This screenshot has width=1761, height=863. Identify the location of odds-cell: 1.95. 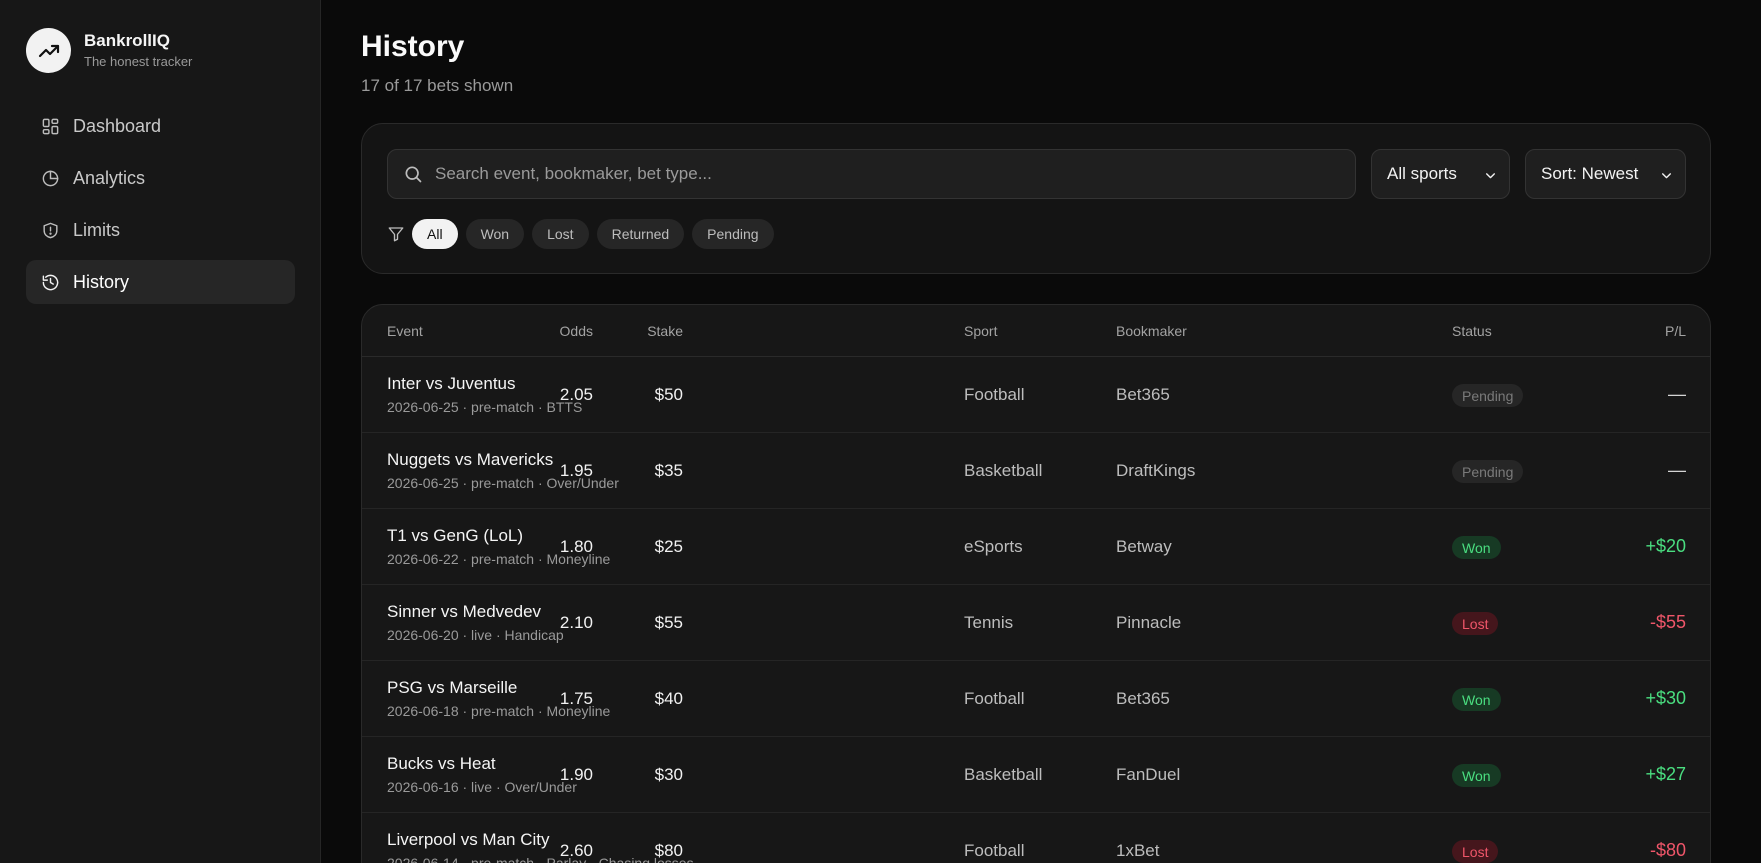
(576, 470).